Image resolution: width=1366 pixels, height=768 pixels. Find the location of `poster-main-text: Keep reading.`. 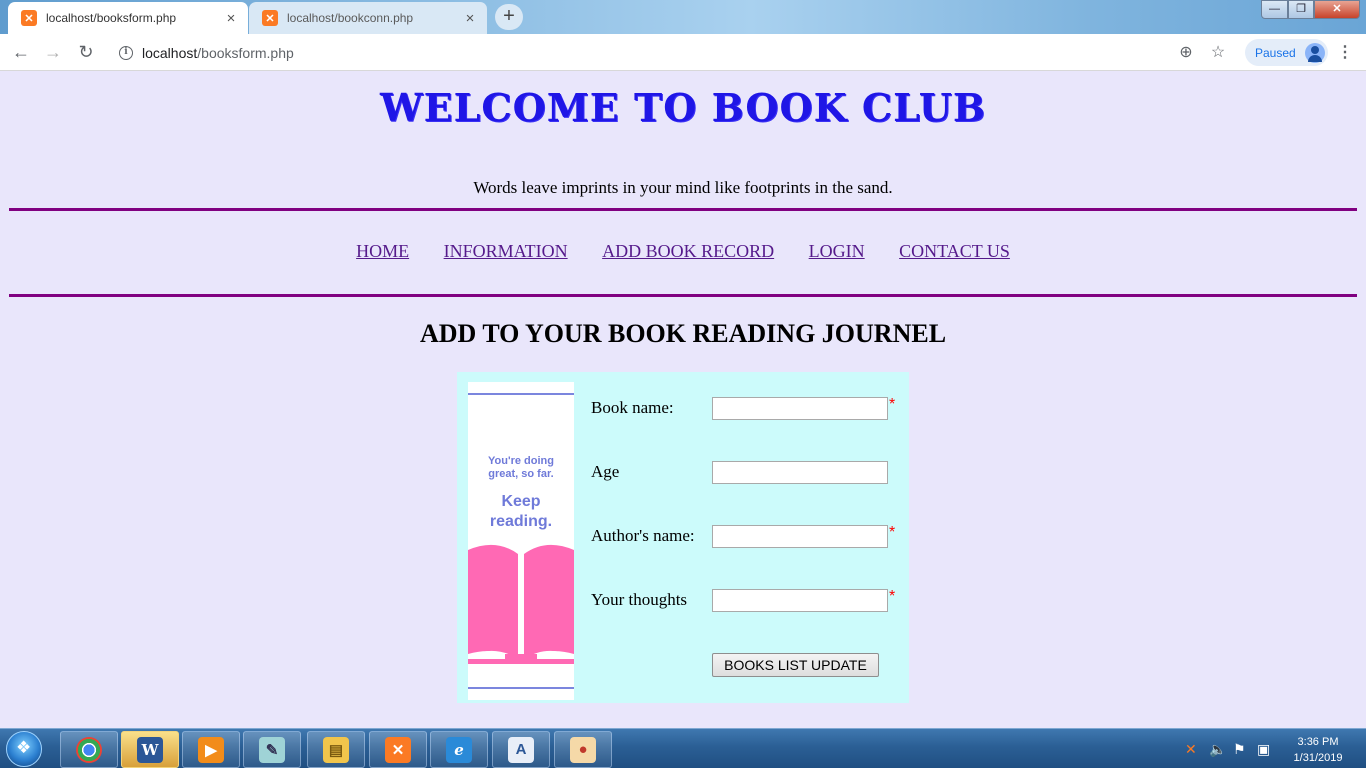

poster-main-text: Keep reading. is located at coordinates (521, 512).